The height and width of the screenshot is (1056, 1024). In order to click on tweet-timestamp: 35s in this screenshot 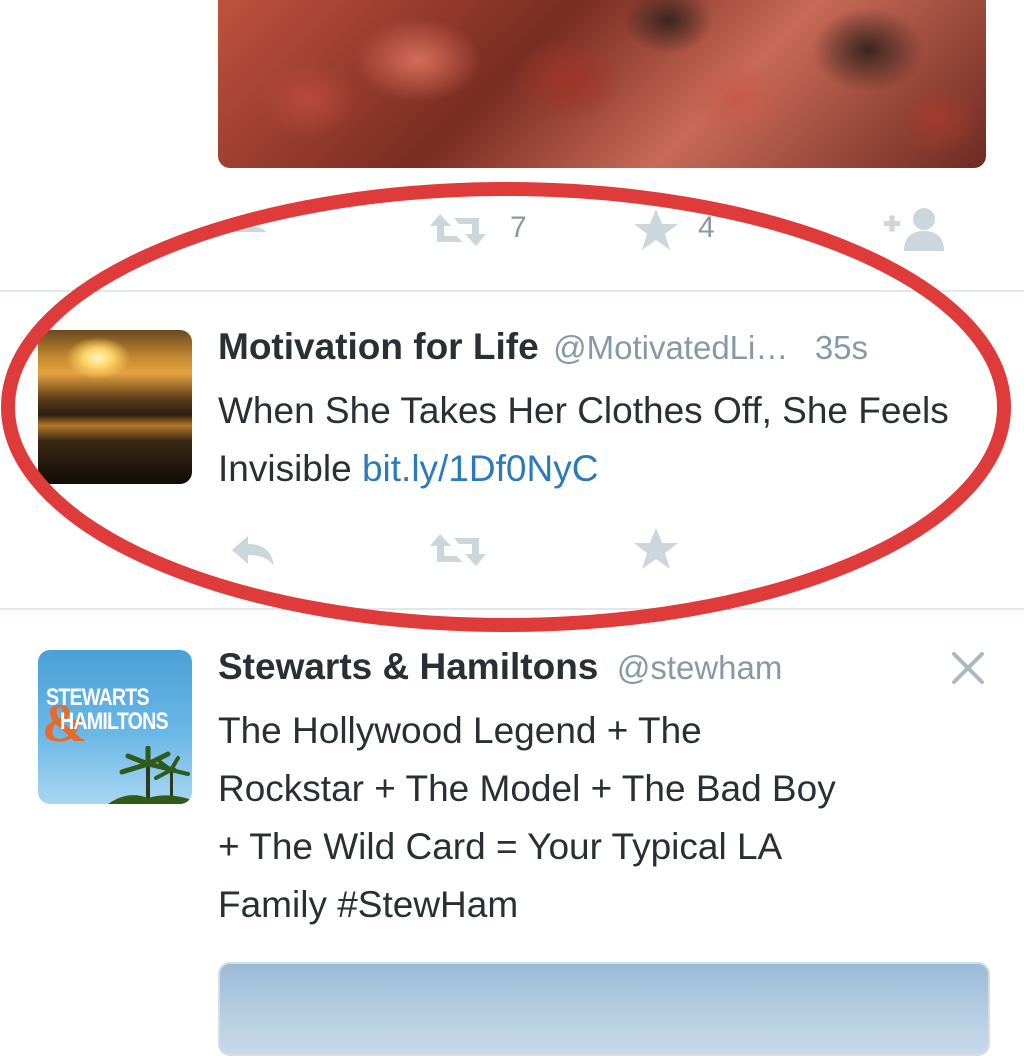, I will do `click(841, 347)`.